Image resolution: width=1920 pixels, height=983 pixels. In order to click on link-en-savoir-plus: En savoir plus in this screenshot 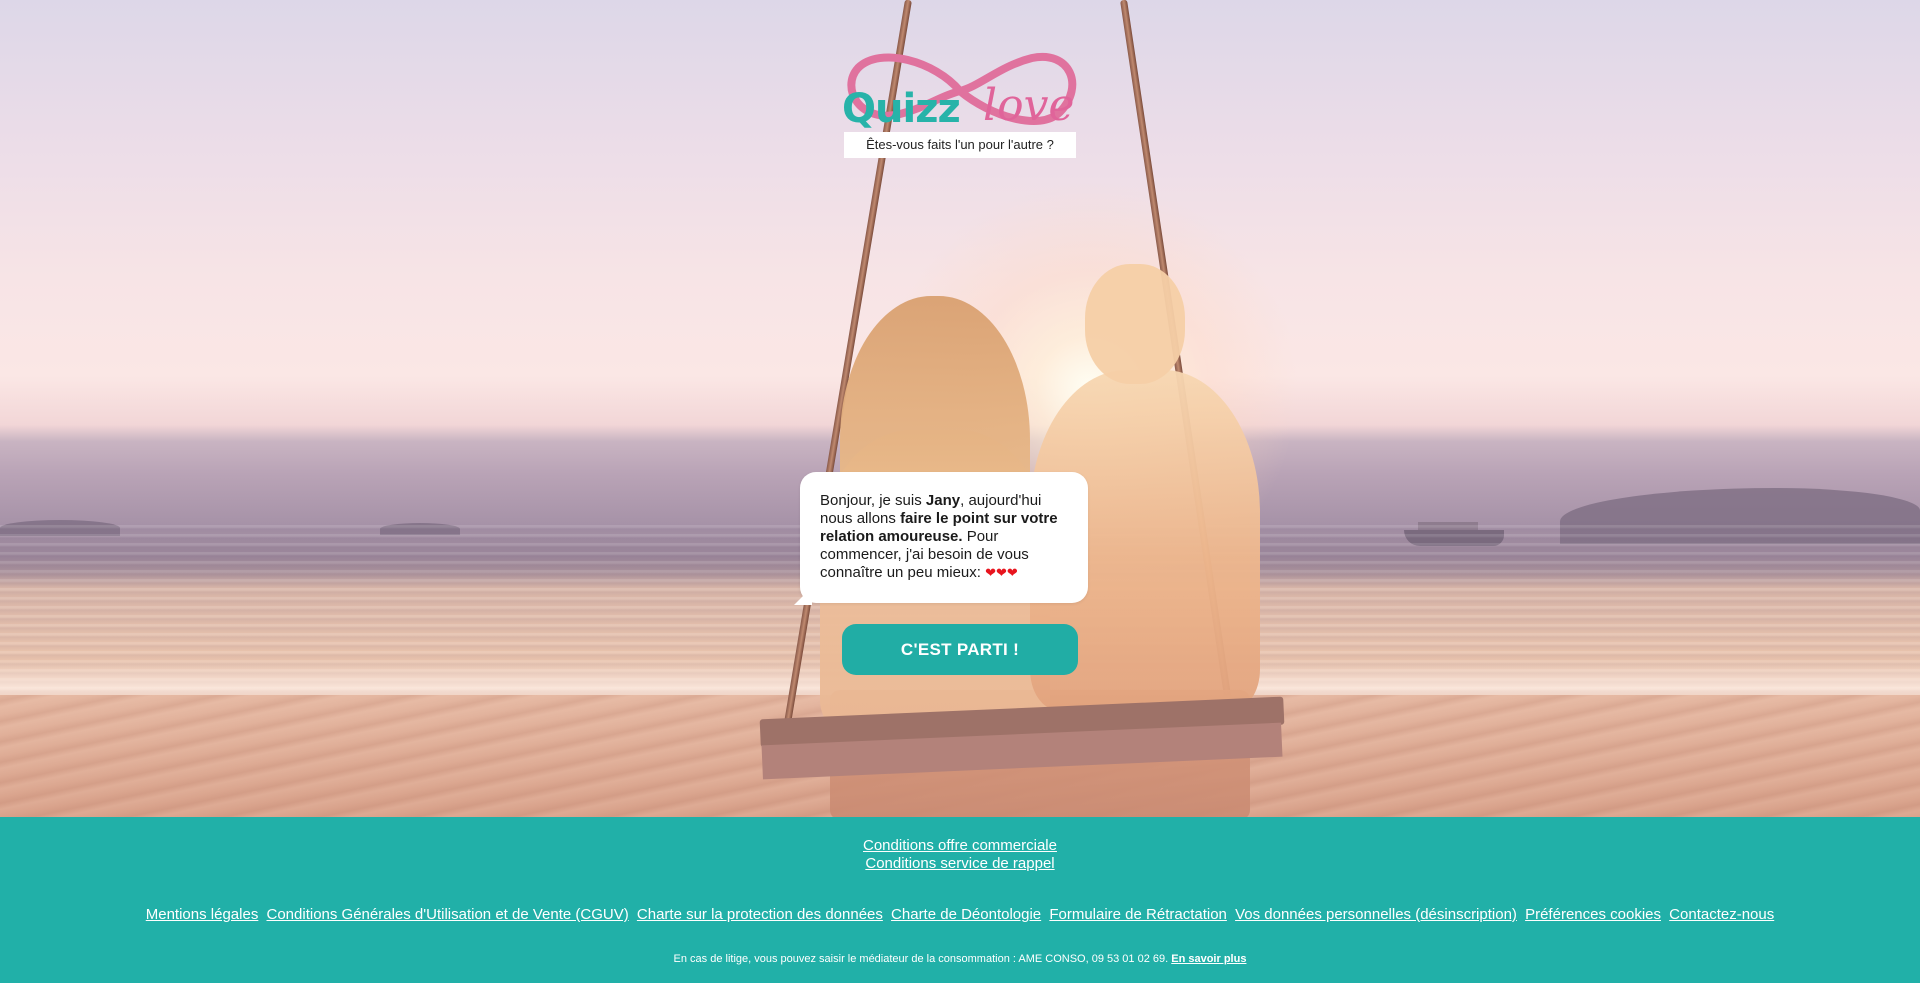, I will do `click(1208, 959)`.